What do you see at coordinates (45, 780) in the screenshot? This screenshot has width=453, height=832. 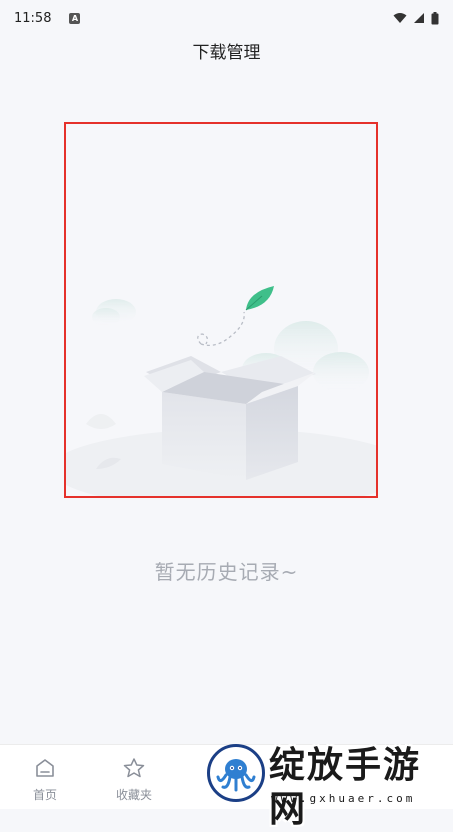 I see `tab-home: 首页` at bounding box center [45, 780].